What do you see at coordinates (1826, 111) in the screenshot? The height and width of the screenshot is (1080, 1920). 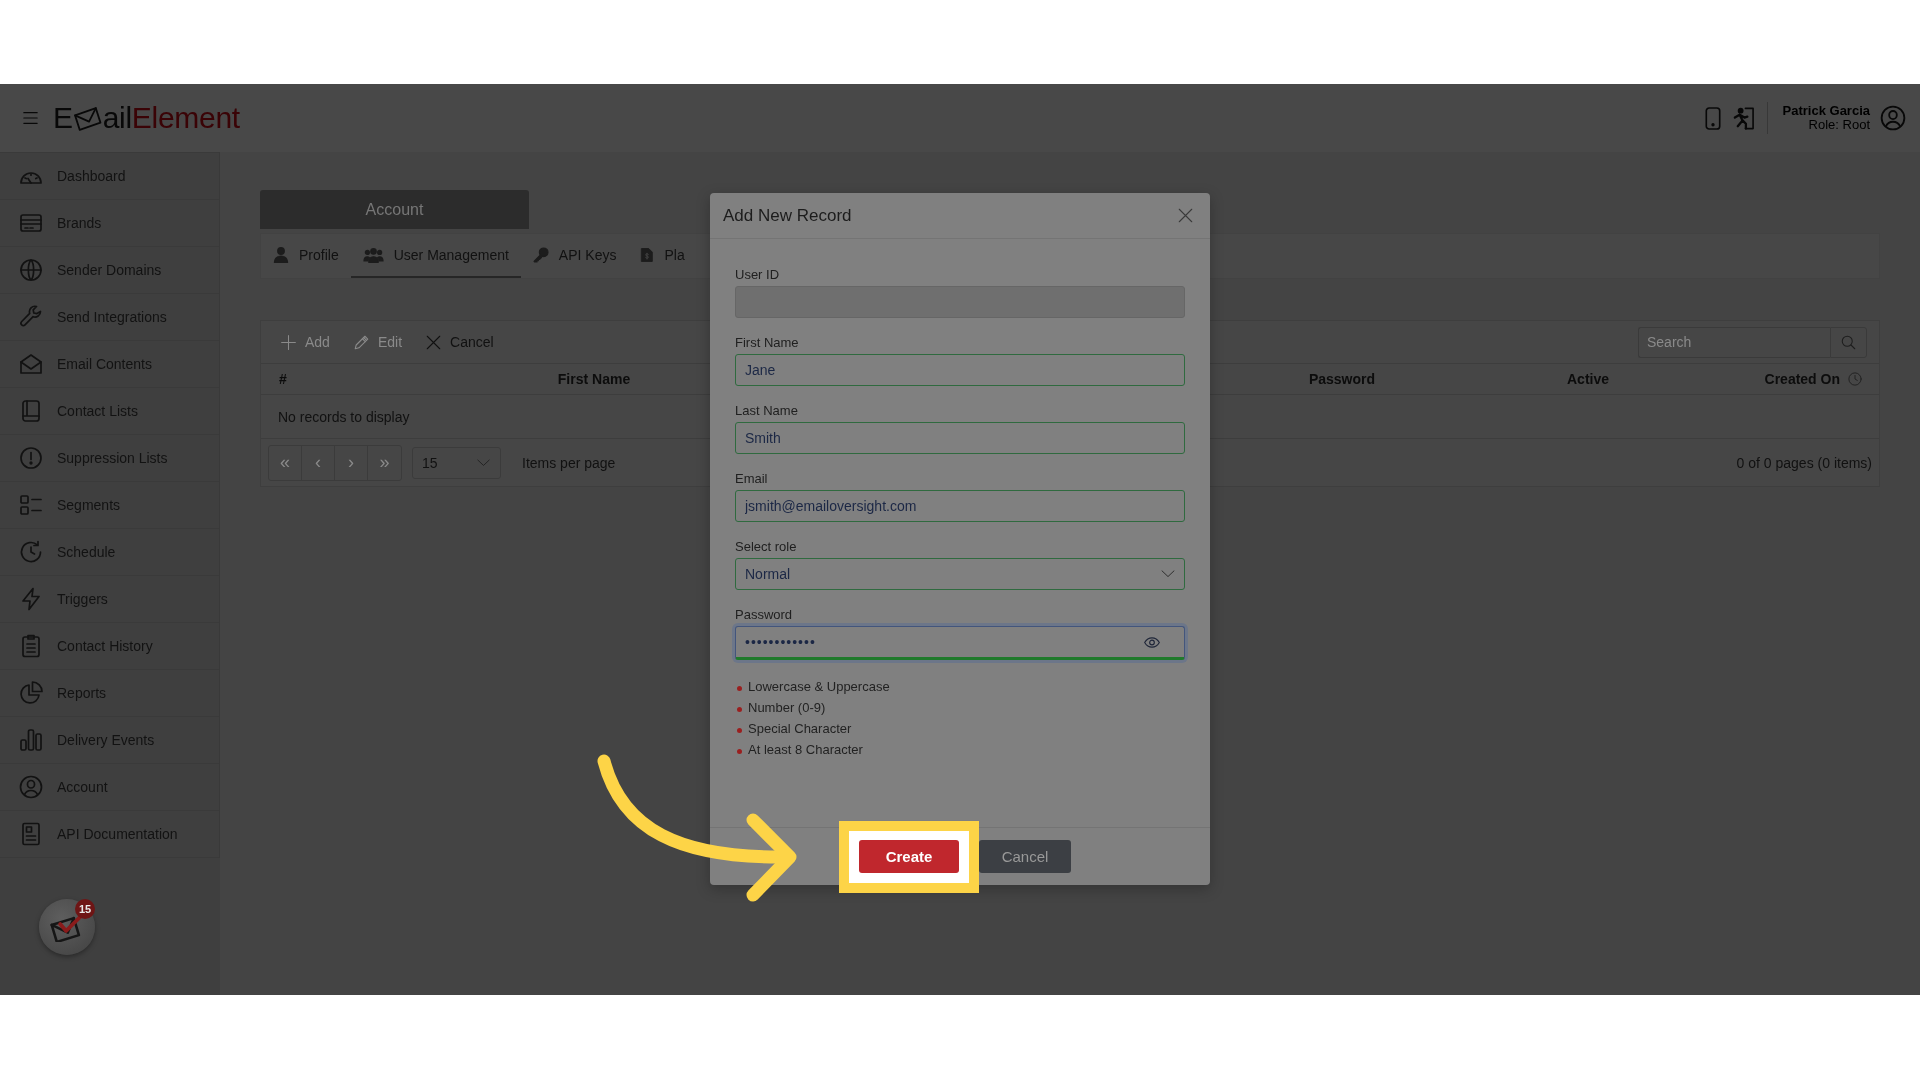 I see `user-name: Patrick Garcia` at bounding box center [1826, 111].